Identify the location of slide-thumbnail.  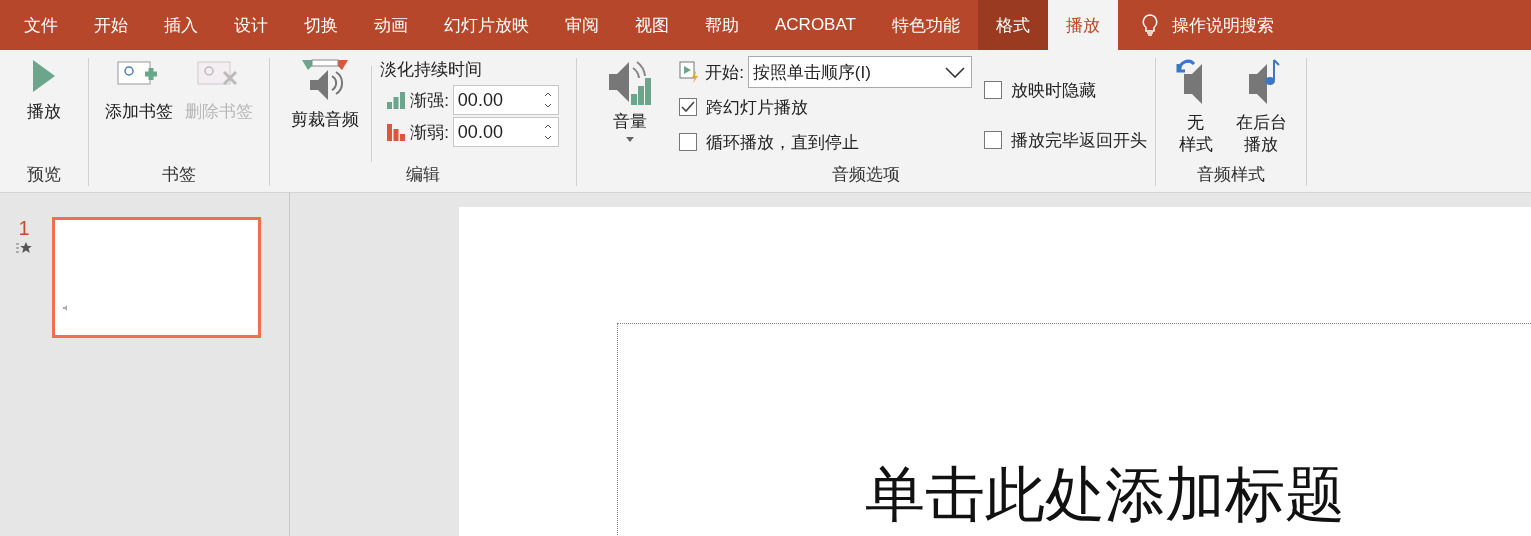
(156, 277).